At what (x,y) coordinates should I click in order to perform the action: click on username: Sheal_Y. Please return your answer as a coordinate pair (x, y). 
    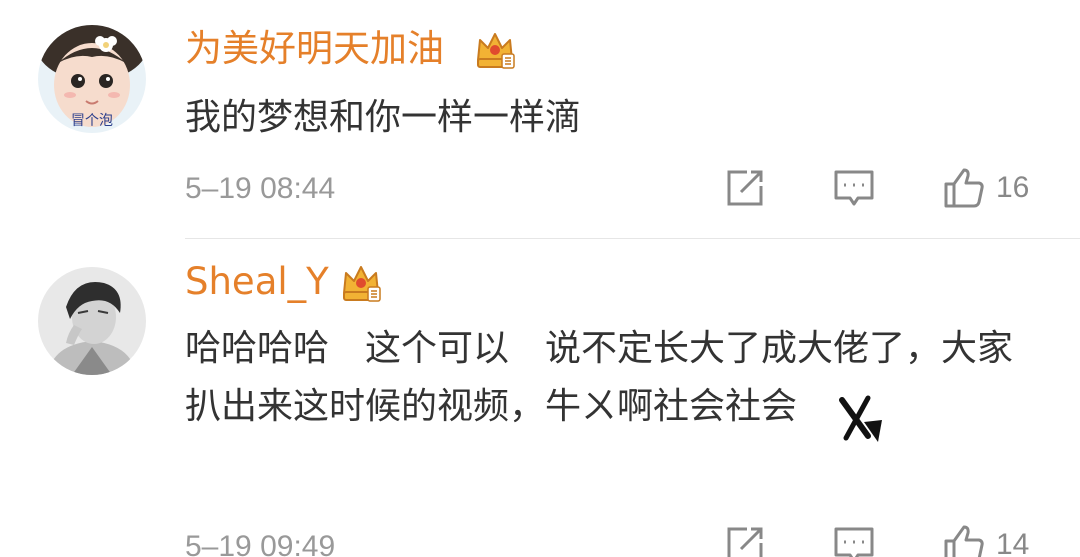
    Looking at the image, I should click on (257, 282).